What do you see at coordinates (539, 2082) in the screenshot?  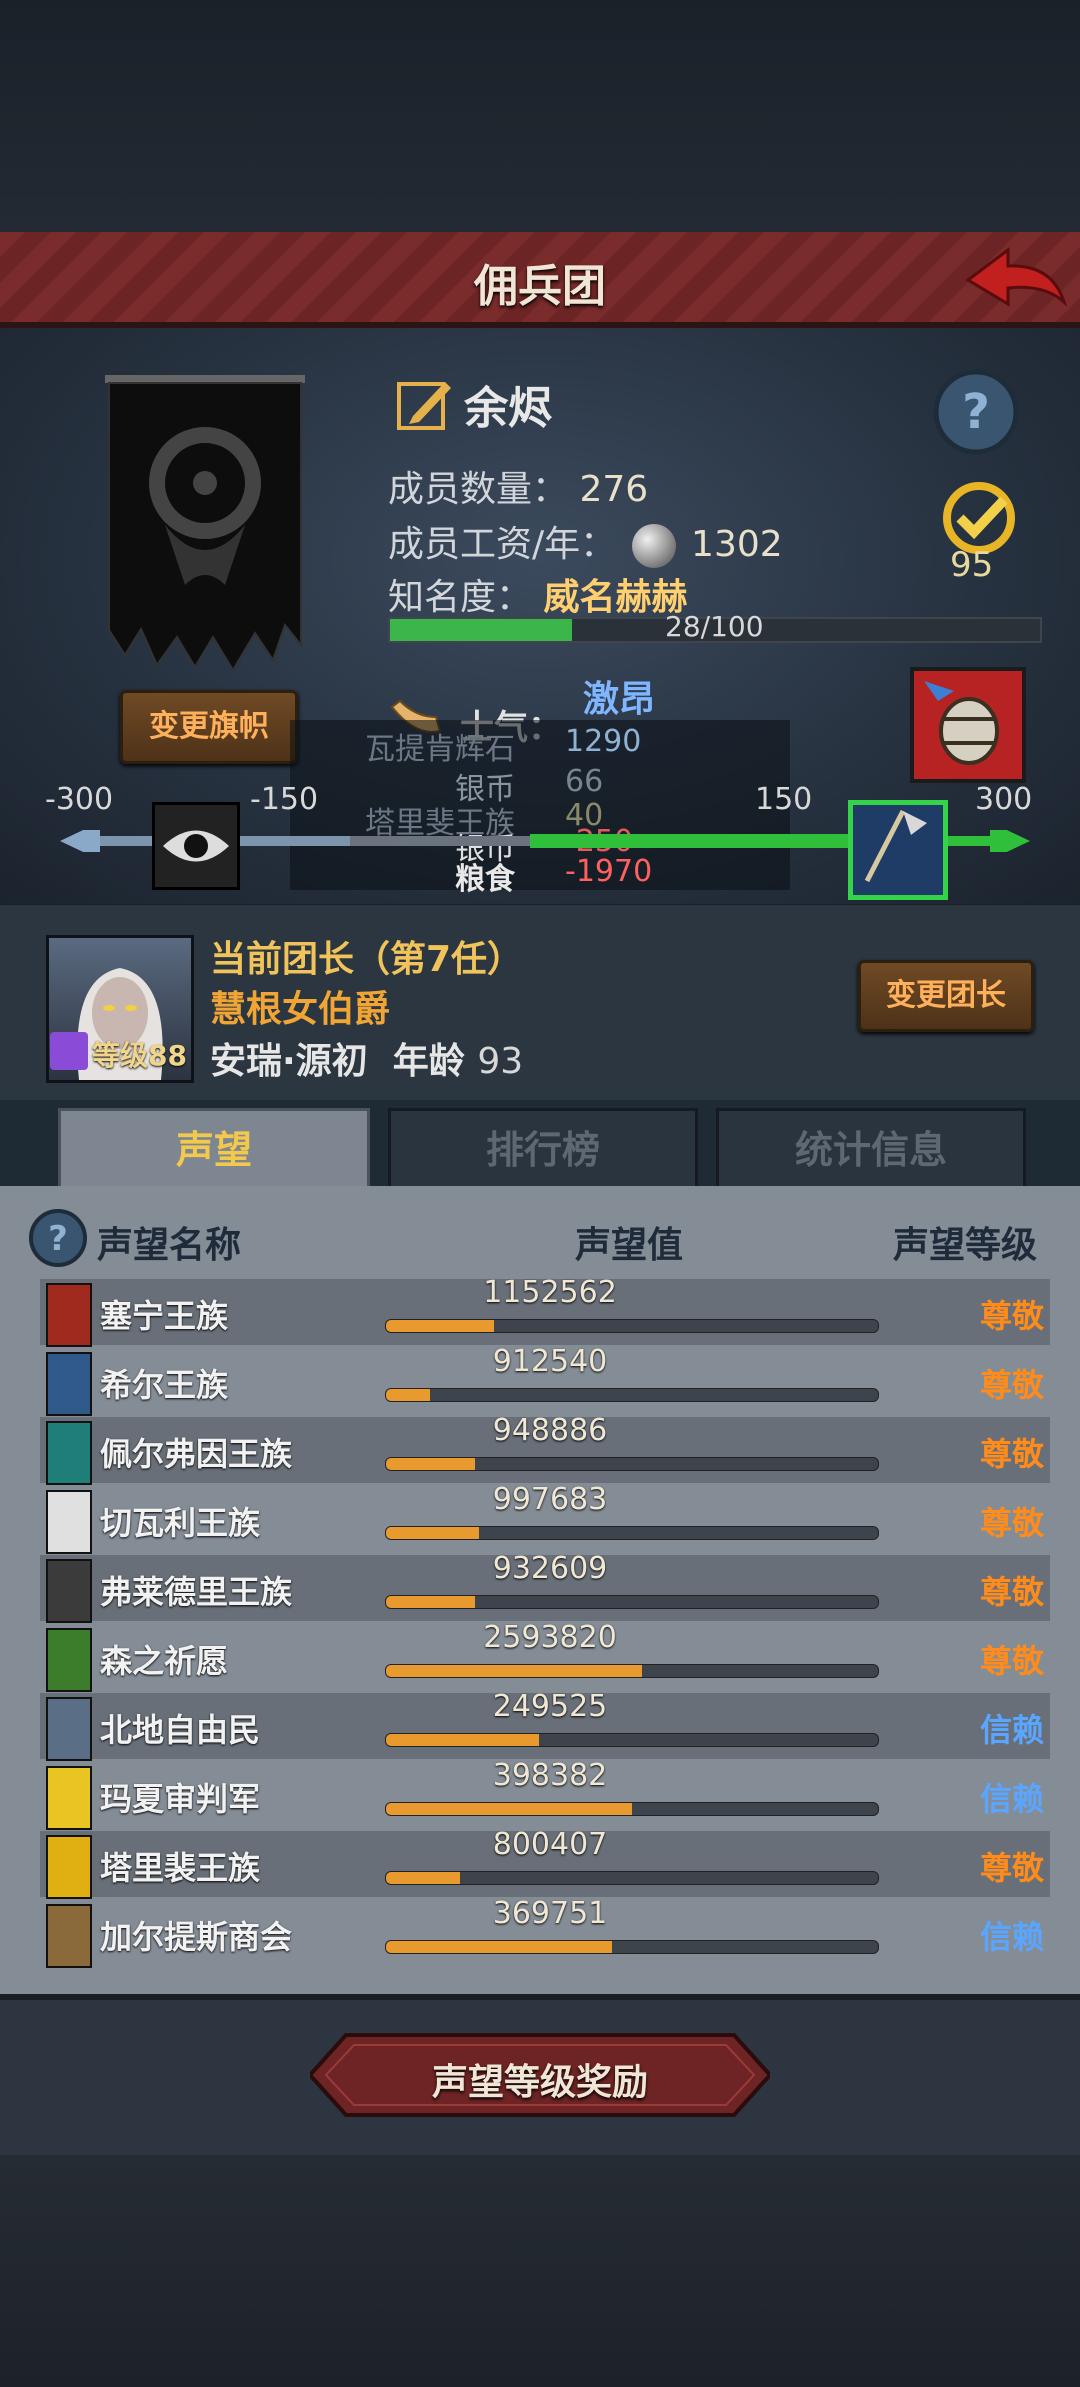 I see `reputation-reward-label: 声望等级奖励` at bounding box center [539, 2082].